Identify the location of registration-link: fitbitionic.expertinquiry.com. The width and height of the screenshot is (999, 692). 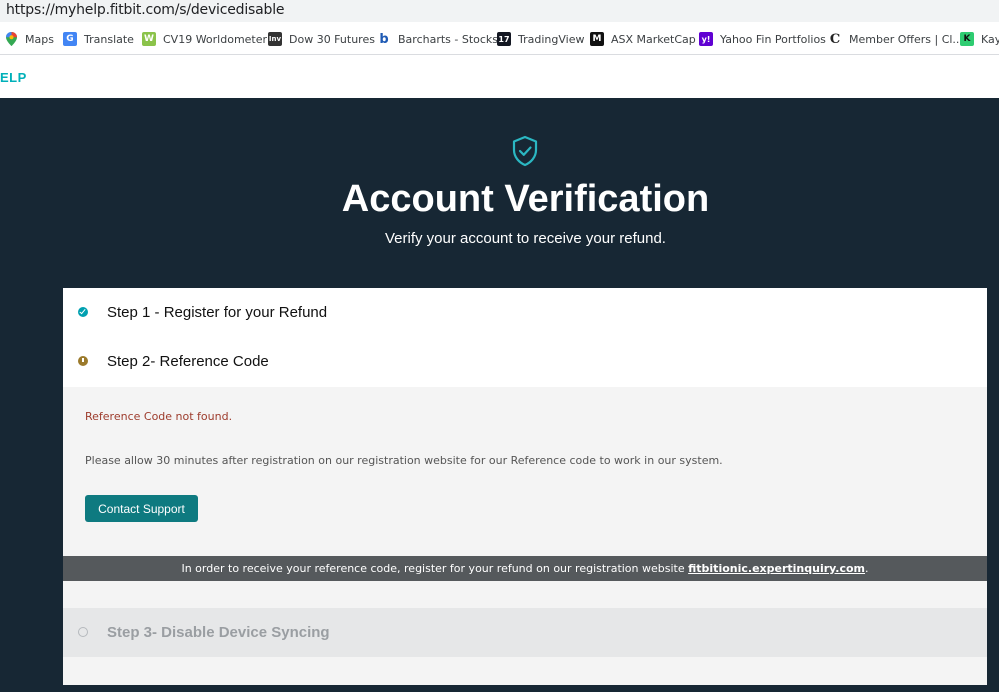
(776, 568).